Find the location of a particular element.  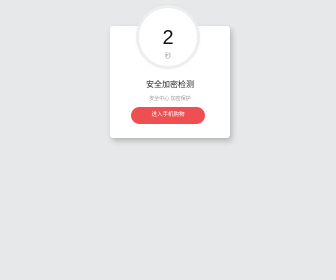

dialog-title: 安全加密检测 is located at coordinates (170, 84).